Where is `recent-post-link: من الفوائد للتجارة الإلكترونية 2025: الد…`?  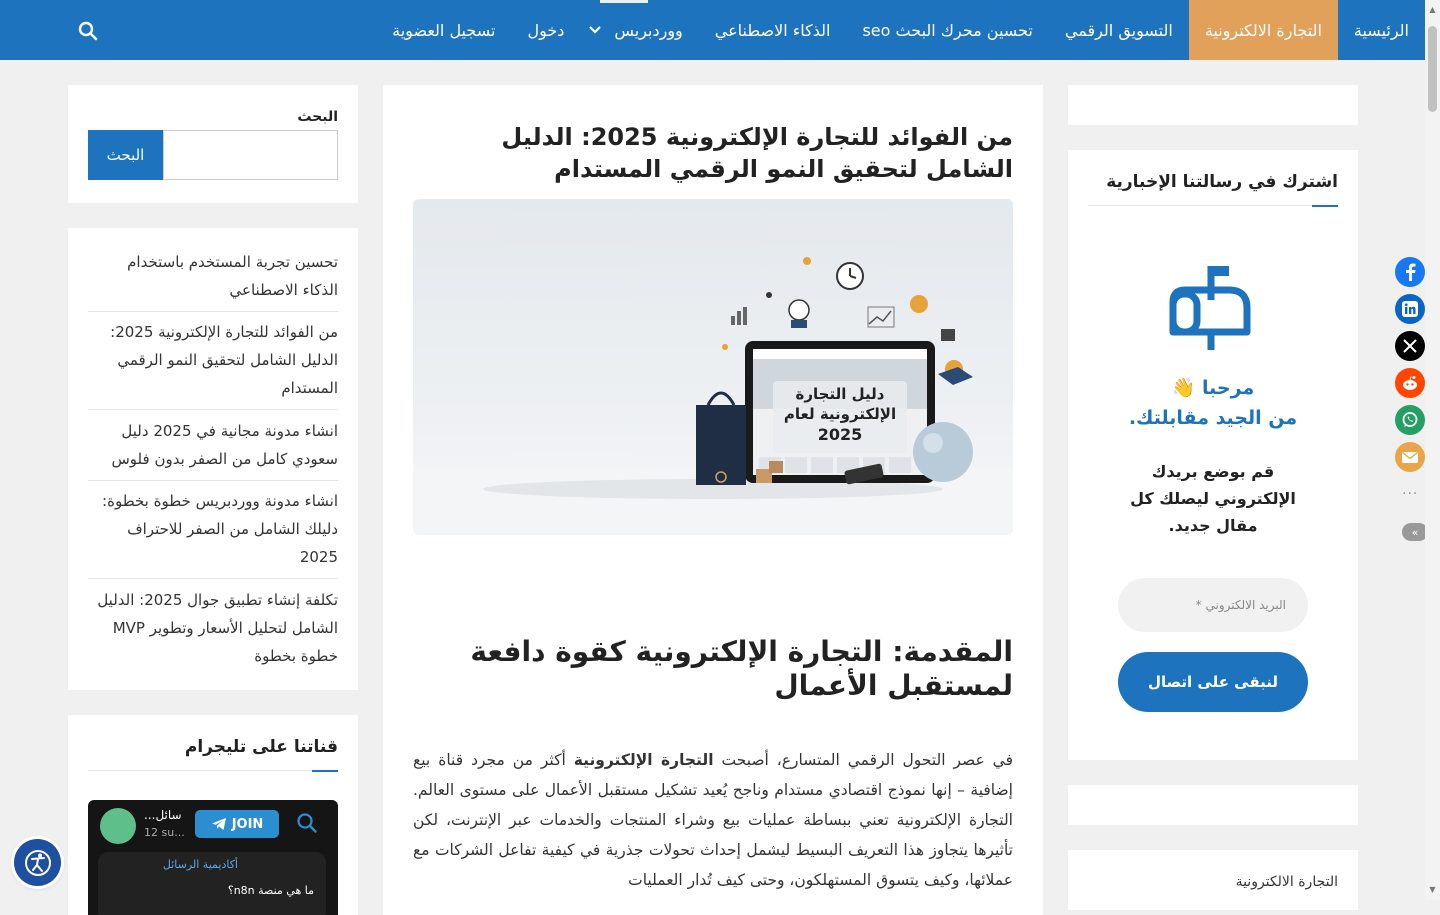 recent-post-link: من الفوائد للتجارة الإلكترونية 2025: الد… is located at coordinates (213, 360).